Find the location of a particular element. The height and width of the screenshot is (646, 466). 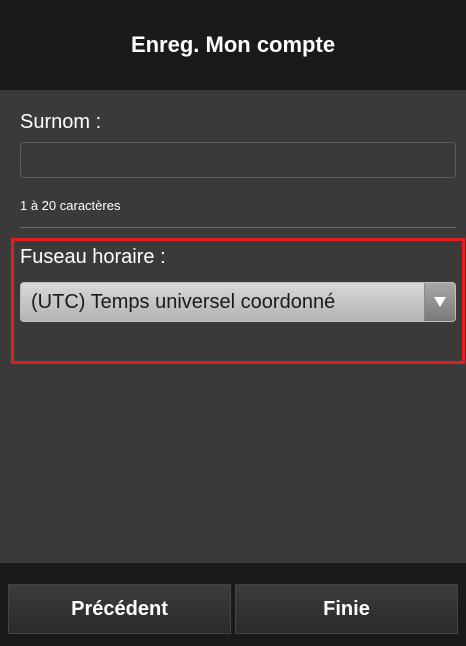

nickname-hint: 1 à 20 caractères is located at coordinates (70, 205).